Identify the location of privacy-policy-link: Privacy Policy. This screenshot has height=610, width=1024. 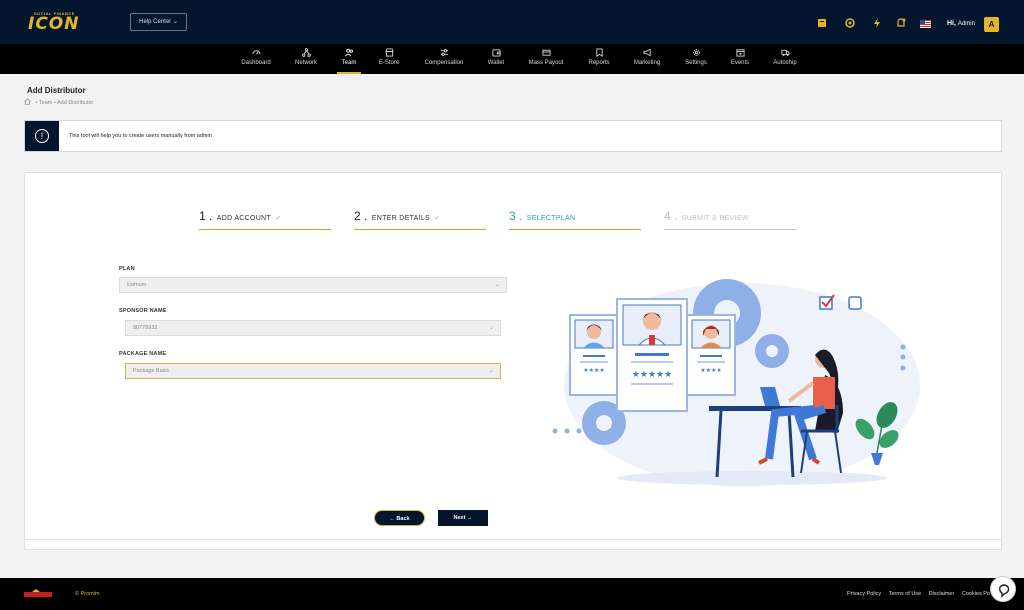
(864, 594).